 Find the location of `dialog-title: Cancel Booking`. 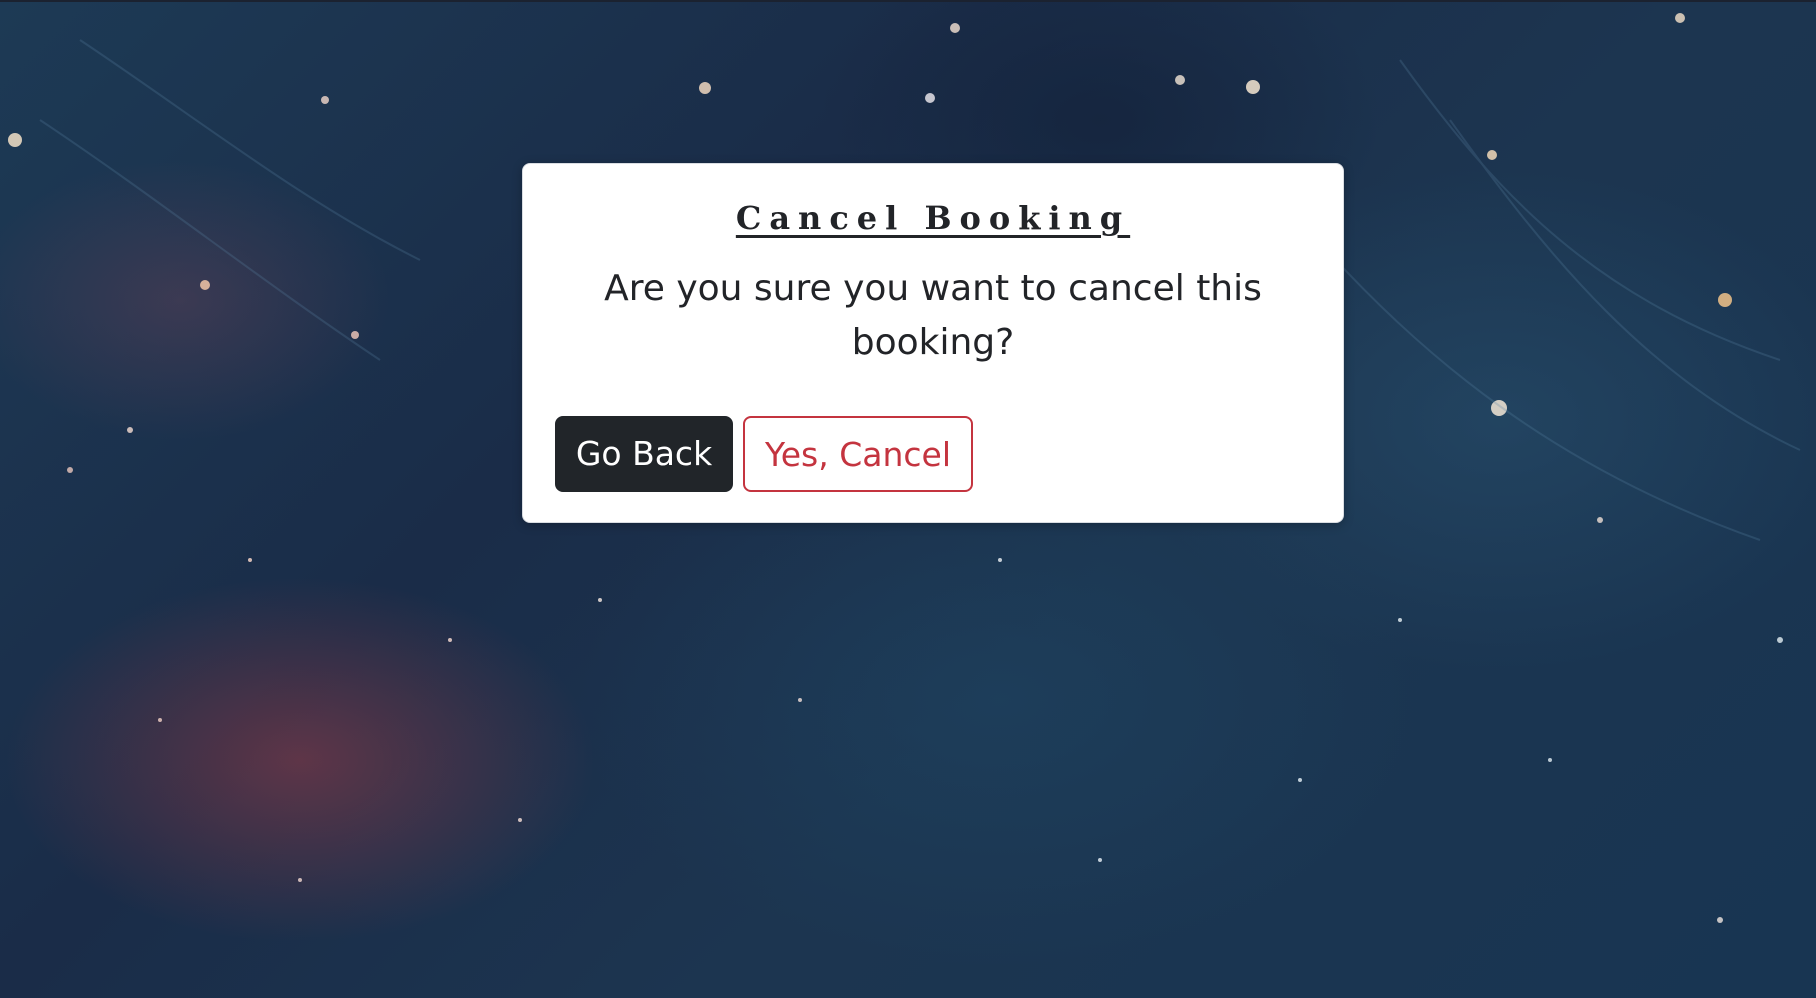

dialog-title: Cancel Booking is located at coordinates (933, 218).